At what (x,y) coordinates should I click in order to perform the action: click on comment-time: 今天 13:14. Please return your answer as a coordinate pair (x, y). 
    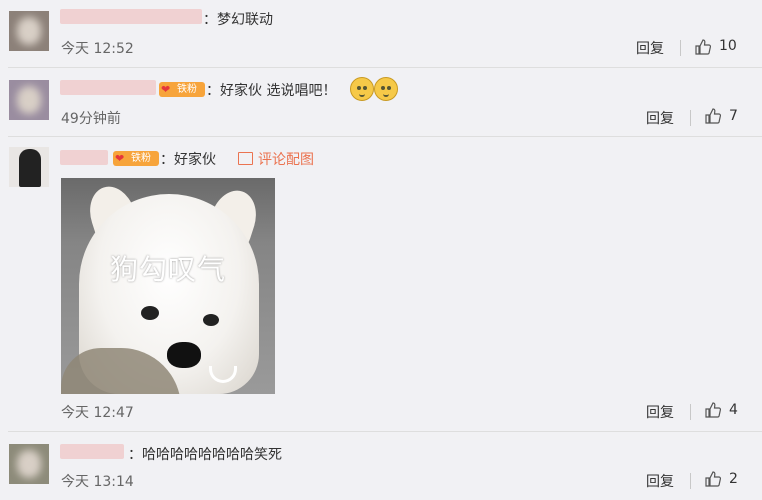
    Looking at the image, I should click on (97, 482).